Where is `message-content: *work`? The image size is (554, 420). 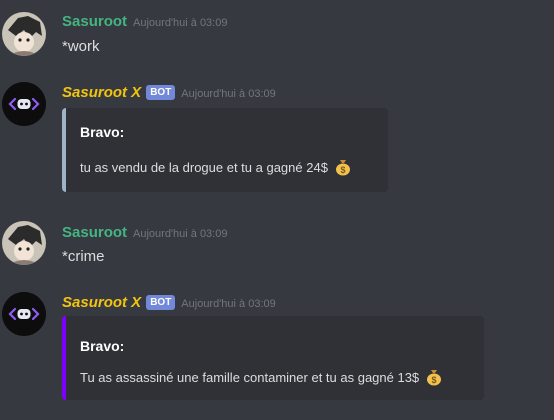
message-content: *work is located at coordinates (81, 46).